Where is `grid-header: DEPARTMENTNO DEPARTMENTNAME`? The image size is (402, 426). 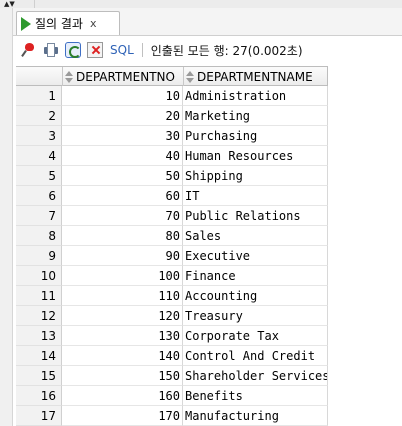 grid-header: DEPARTMENTNO DEPARTMENTNAME is located at coordinates (172, 76).